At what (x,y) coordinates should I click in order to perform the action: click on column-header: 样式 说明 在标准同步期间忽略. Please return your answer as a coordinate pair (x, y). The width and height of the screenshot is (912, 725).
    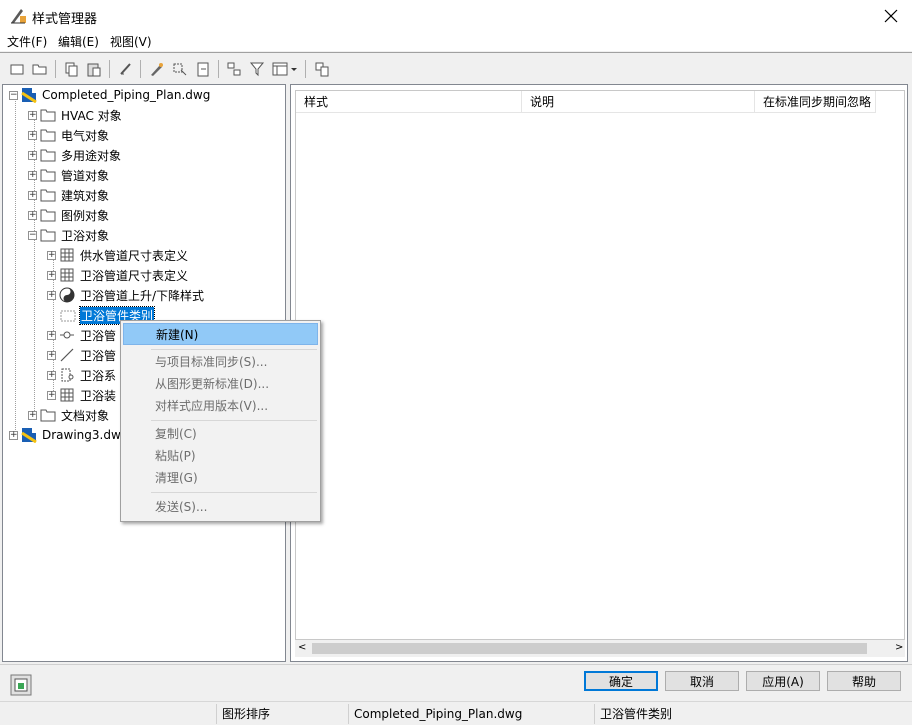
    Looking at the image, I should click on (586, 102).